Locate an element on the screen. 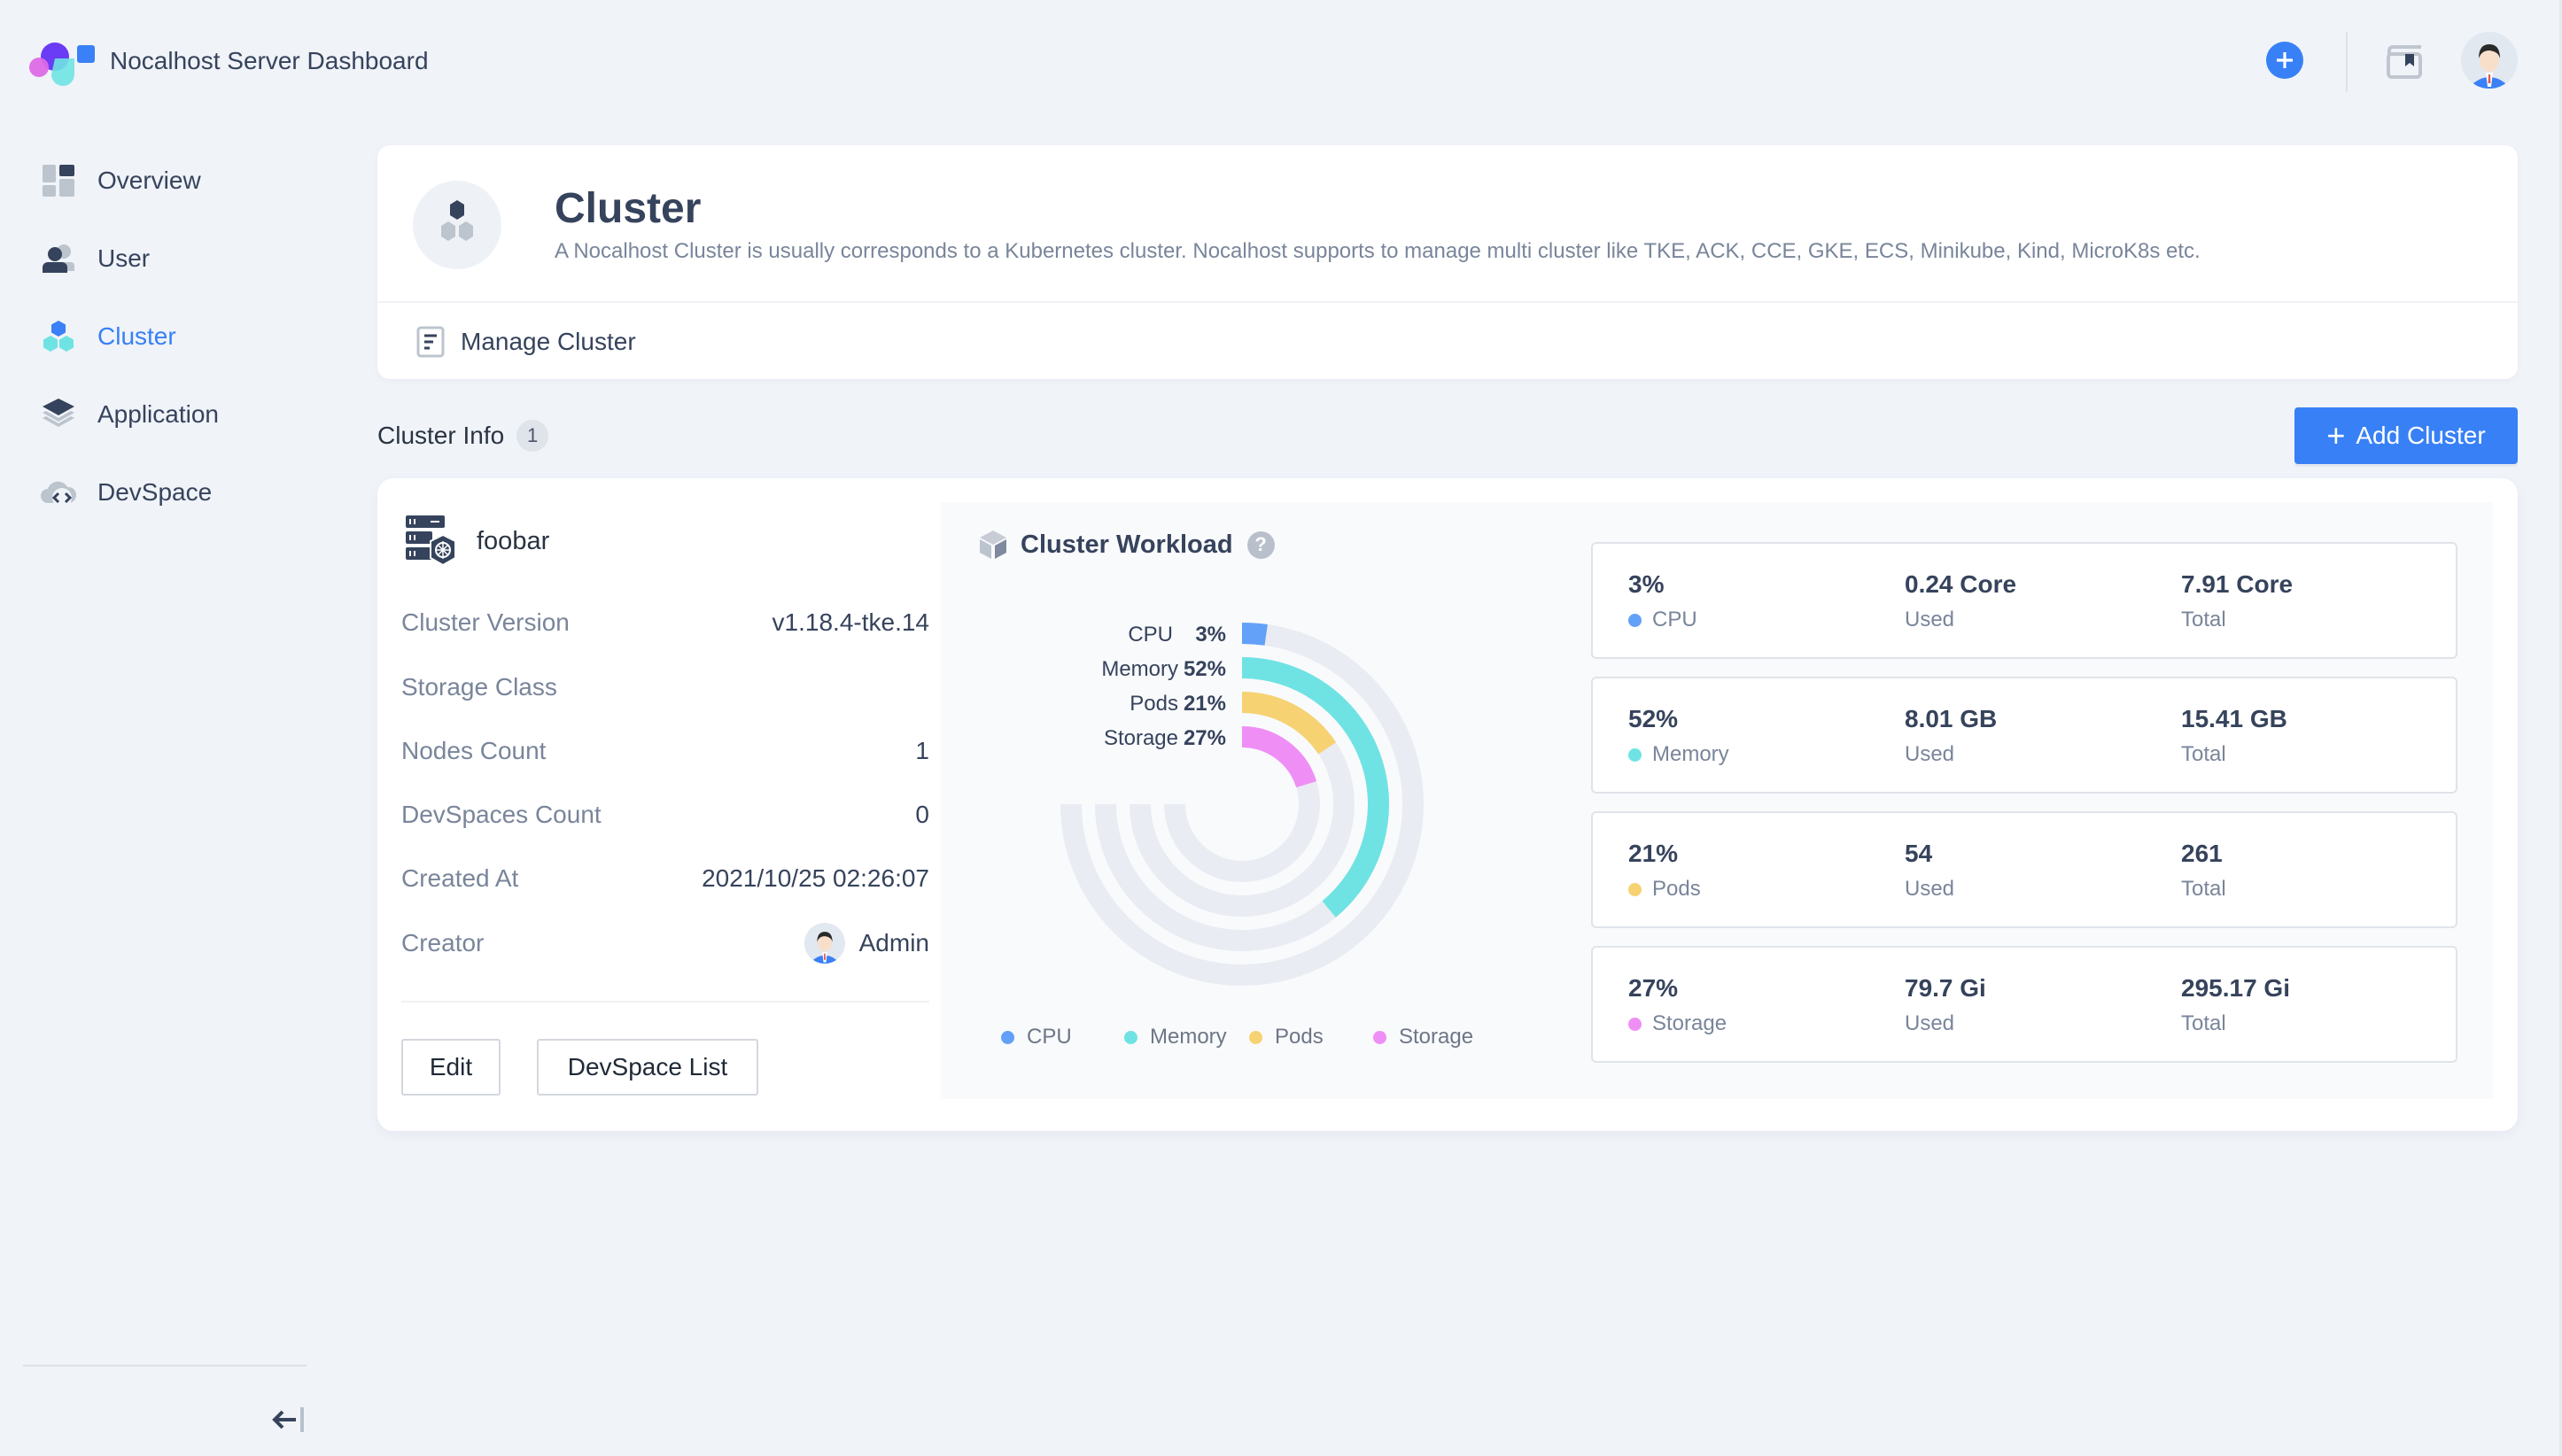  card-divider is located at coordinates (665, 1002).